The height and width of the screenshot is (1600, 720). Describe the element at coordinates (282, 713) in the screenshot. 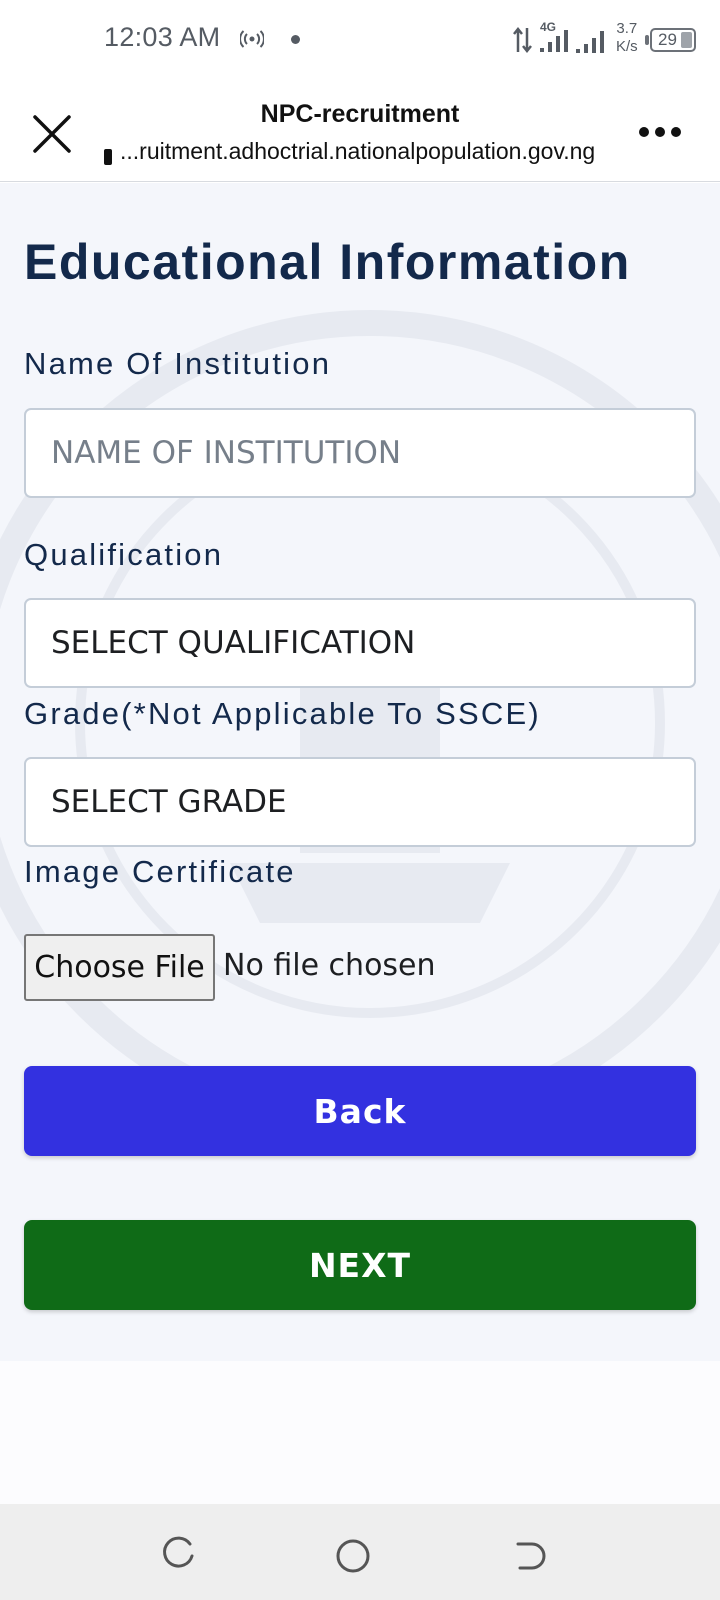

I see `grade-label: Grade(*Not Applicable To SSCE)` at that location.